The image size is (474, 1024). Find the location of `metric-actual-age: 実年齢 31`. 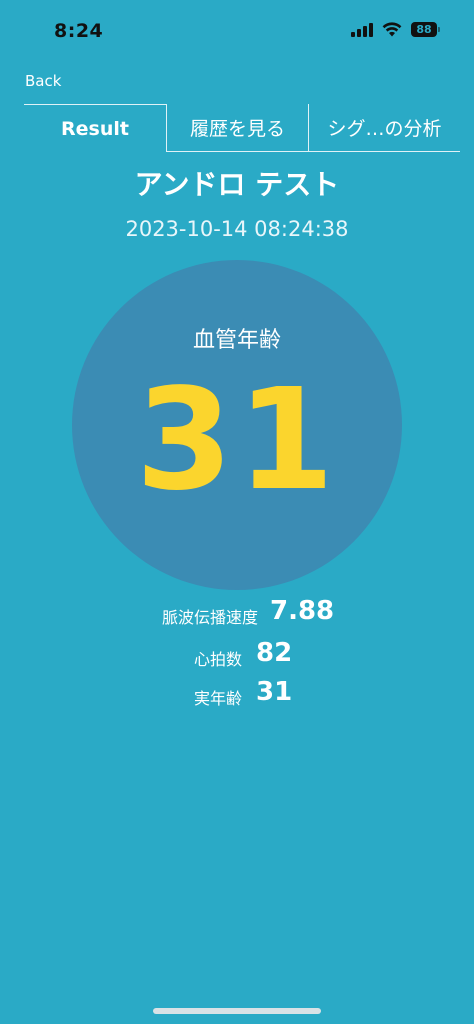

metric-actual-age: 実年齢 31 is located at coordinates (237, 697).